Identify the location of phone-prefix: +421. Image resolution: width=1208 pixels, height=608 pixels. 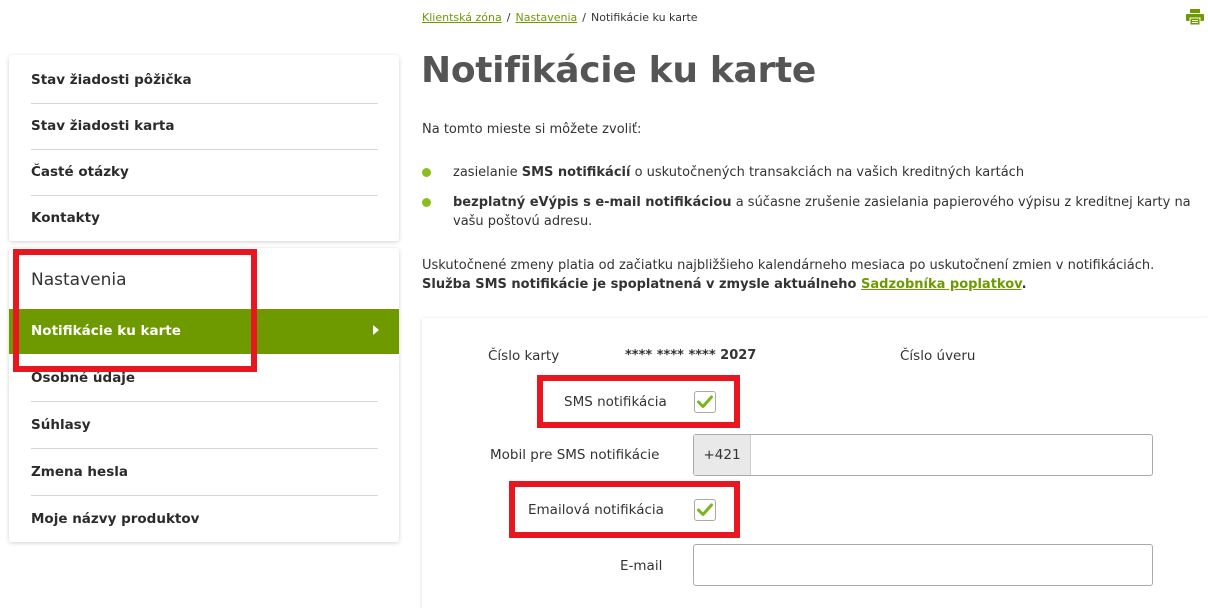
(722, 455).